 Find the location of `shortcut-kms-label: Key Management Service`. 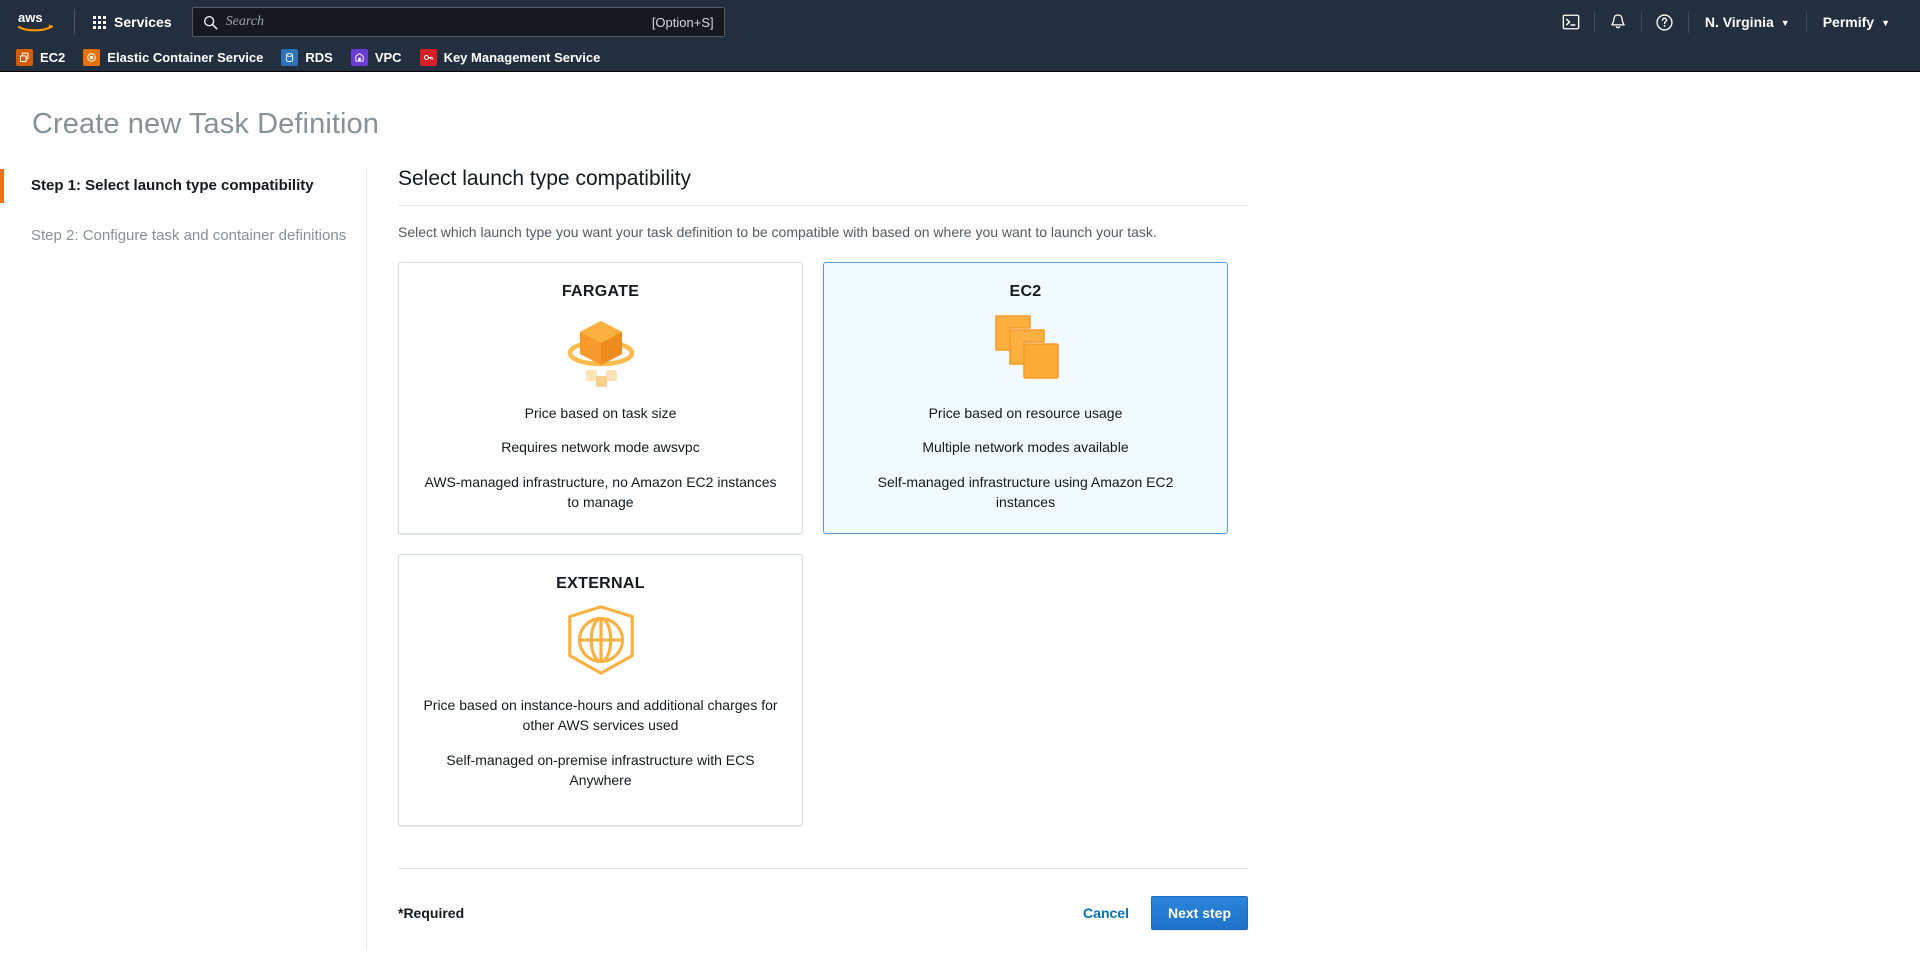

shortcut-kms-label: Key Management Service is located at coordinates (522, 57).